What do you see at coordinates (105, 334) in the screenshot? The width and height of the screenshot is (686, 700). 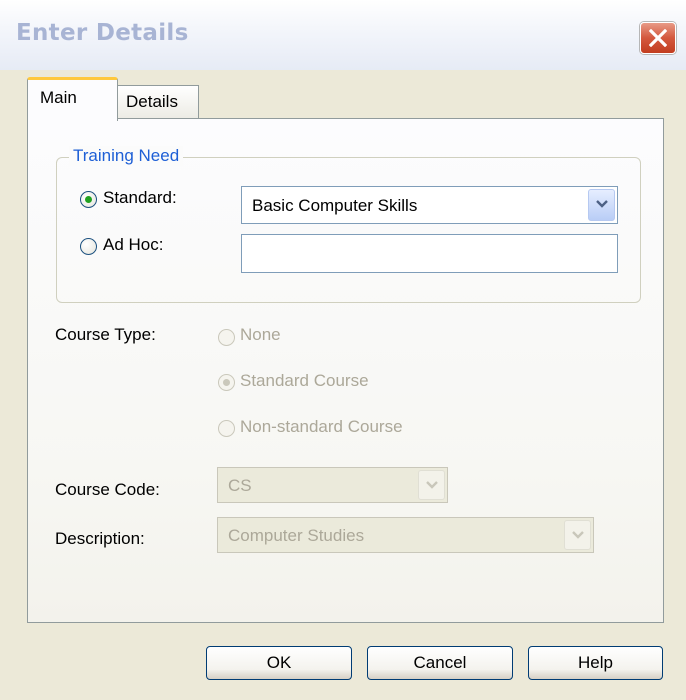 I see `course-type-label: Course Type:` at bounding box center [105, 334].